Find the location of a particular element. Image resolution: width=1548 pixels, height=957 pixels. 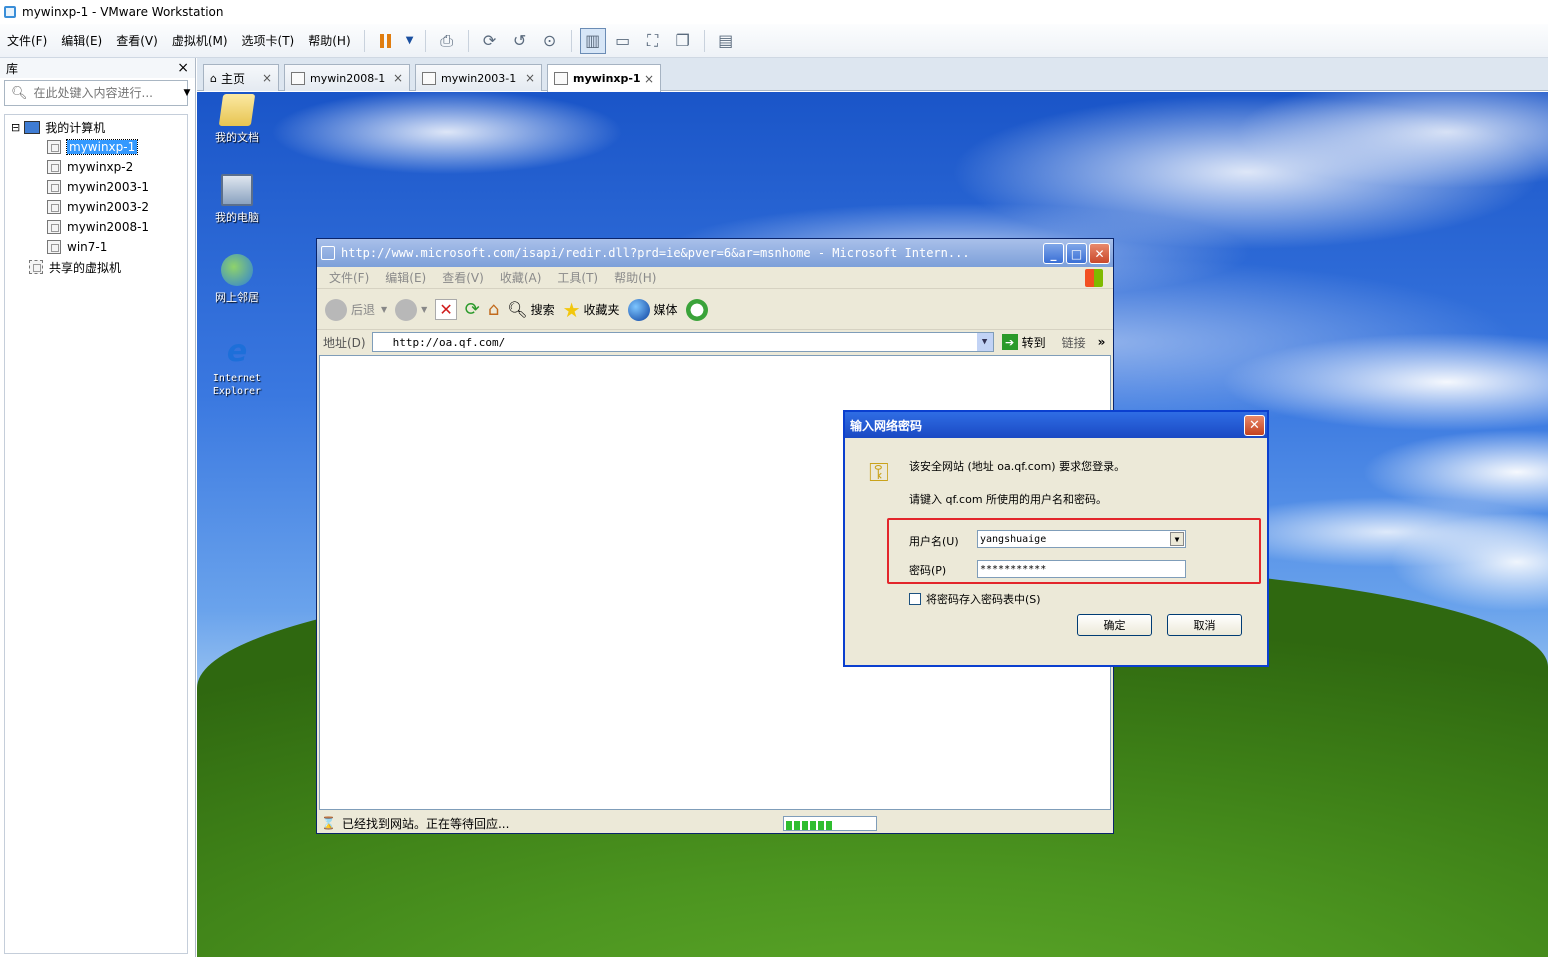

ie-menu-view: 查看(V) is located at coordinates (463, 277).